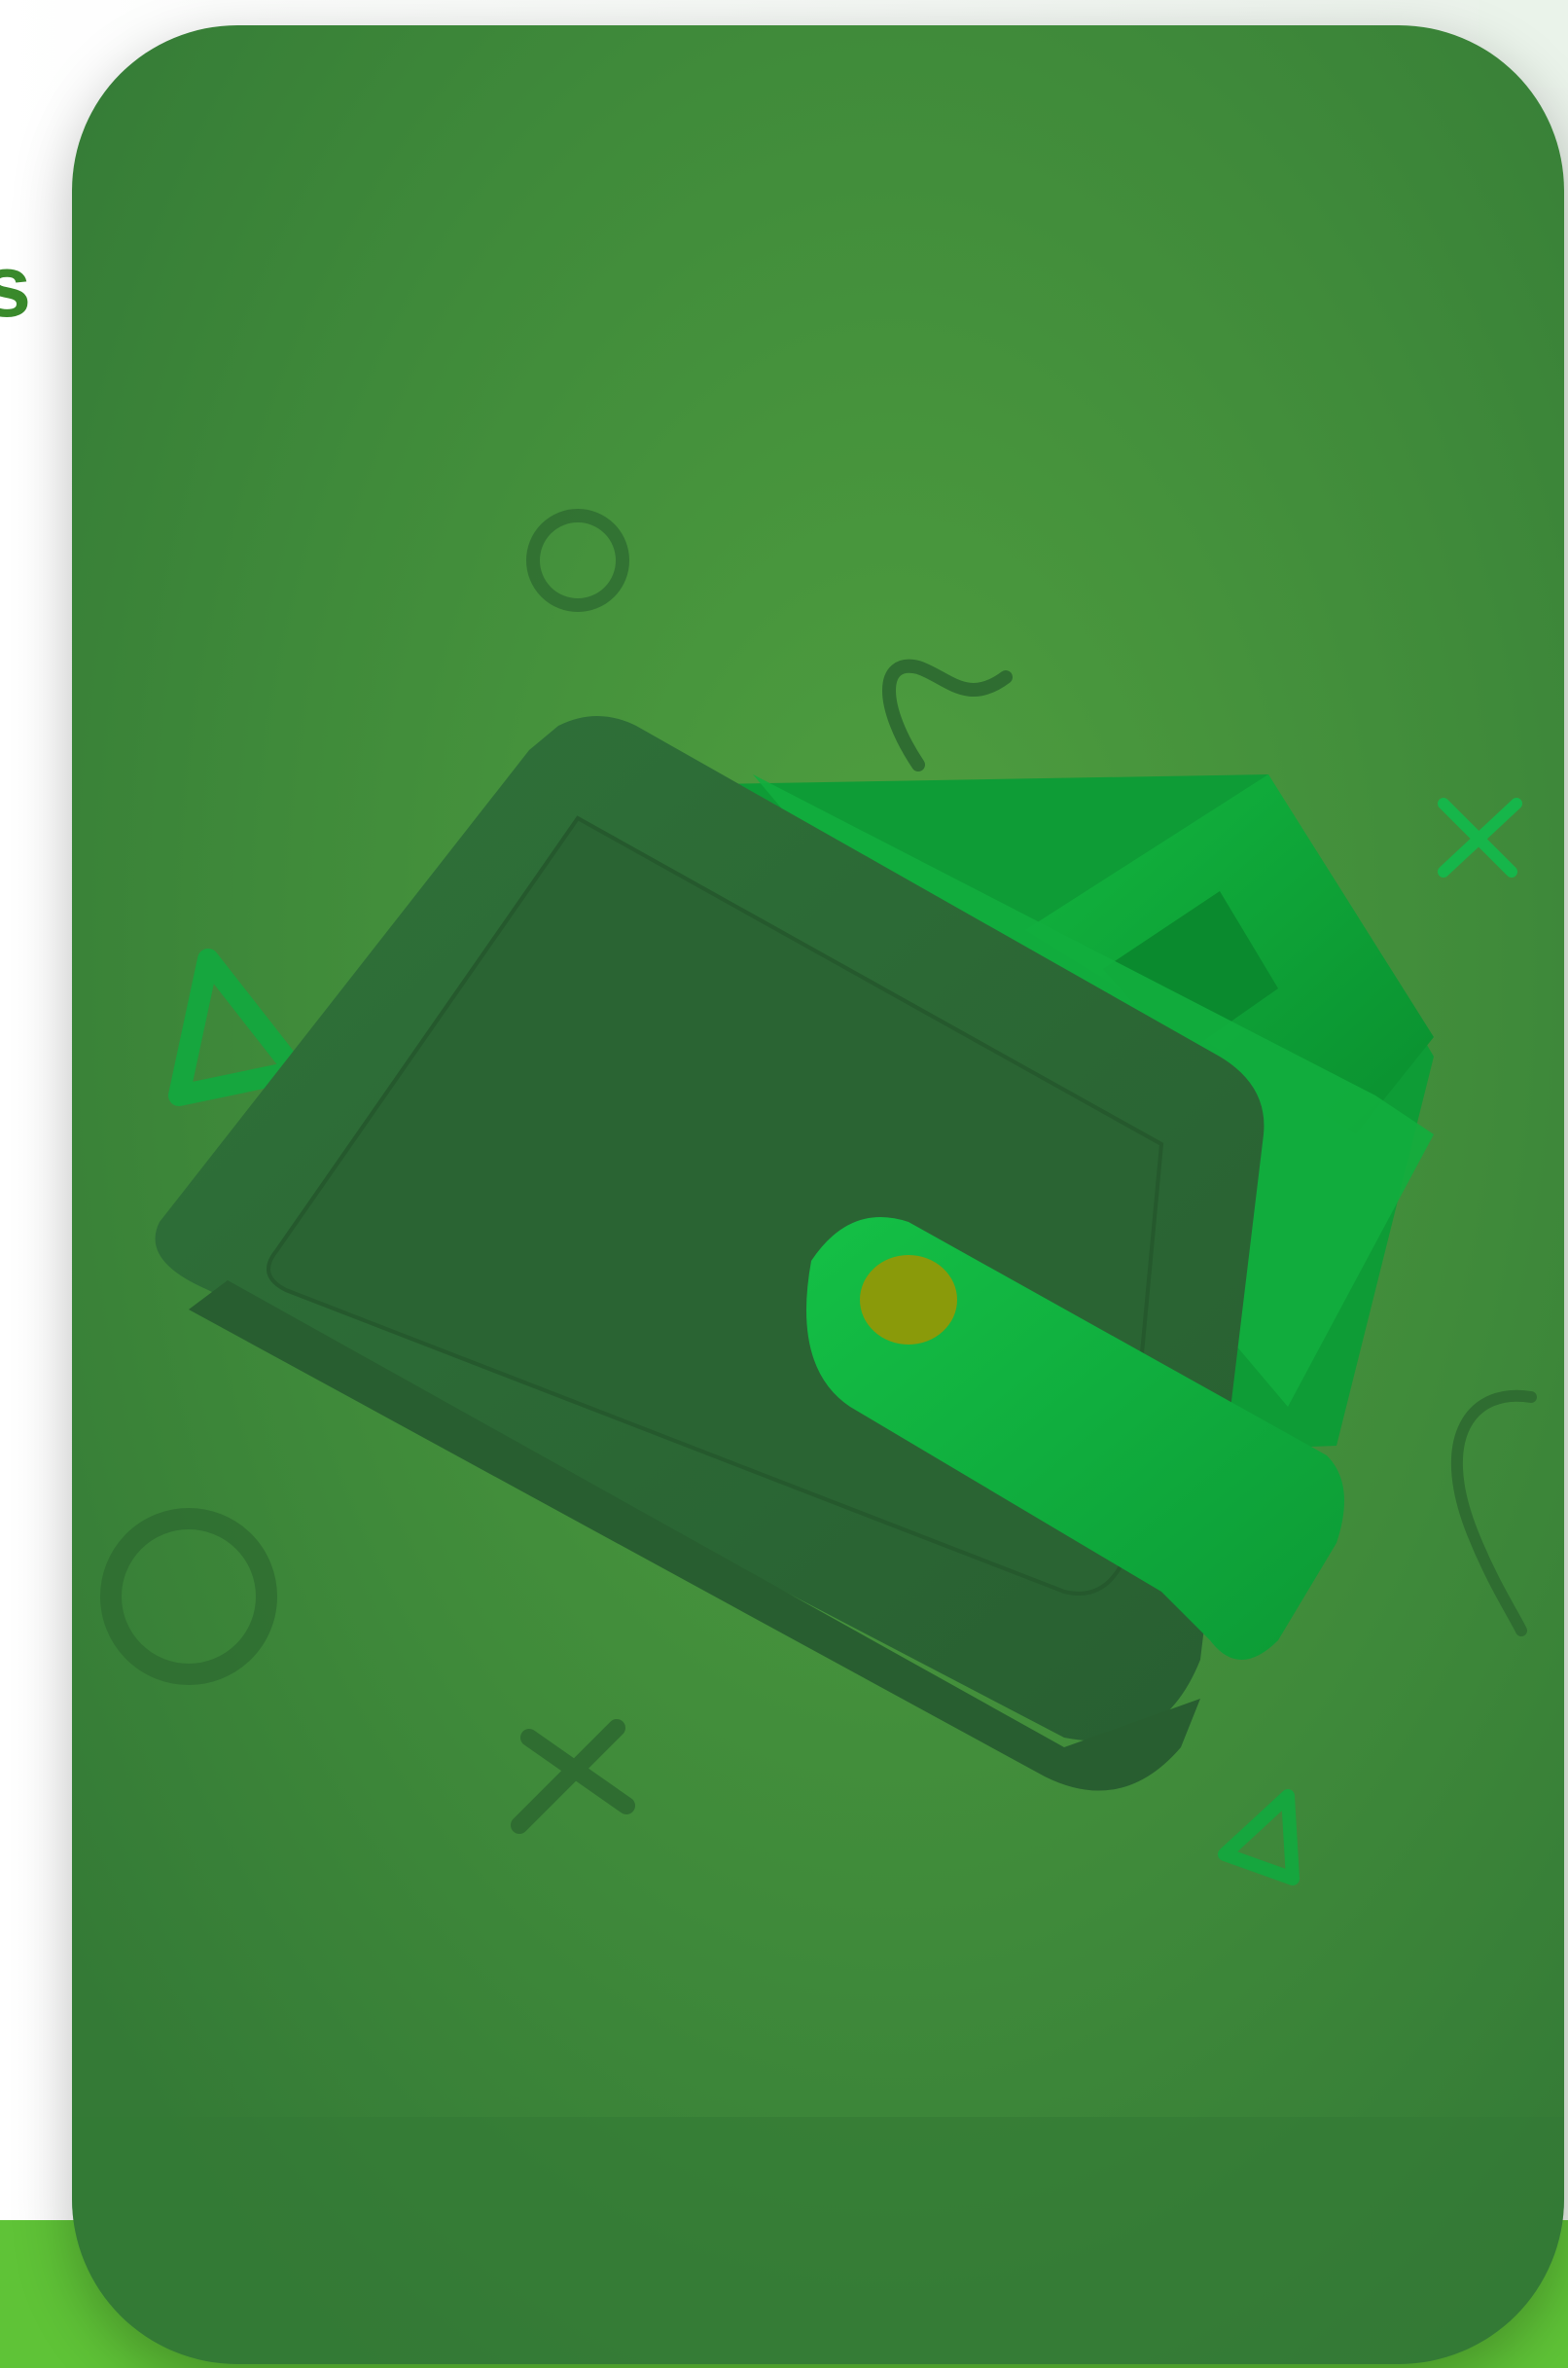 Image resolution: width=1568 pixels, height=2368 pixels. I want to click on wallet-button, so click(908, 1300).